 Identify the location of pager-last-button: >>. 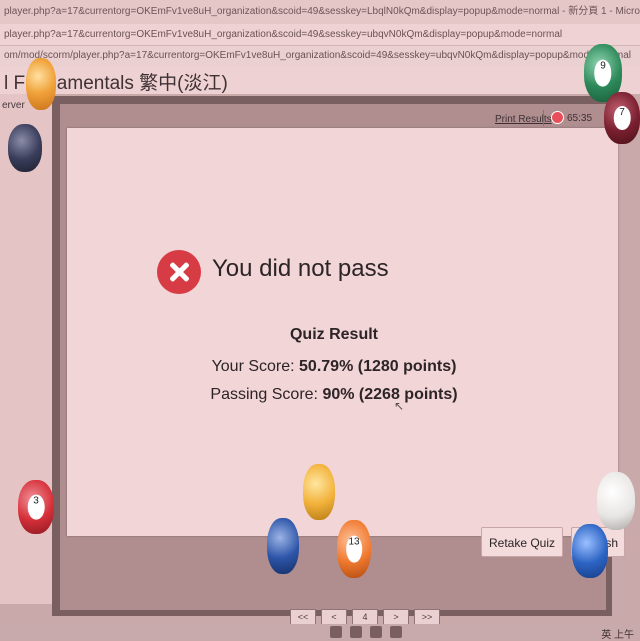
(427, 617).